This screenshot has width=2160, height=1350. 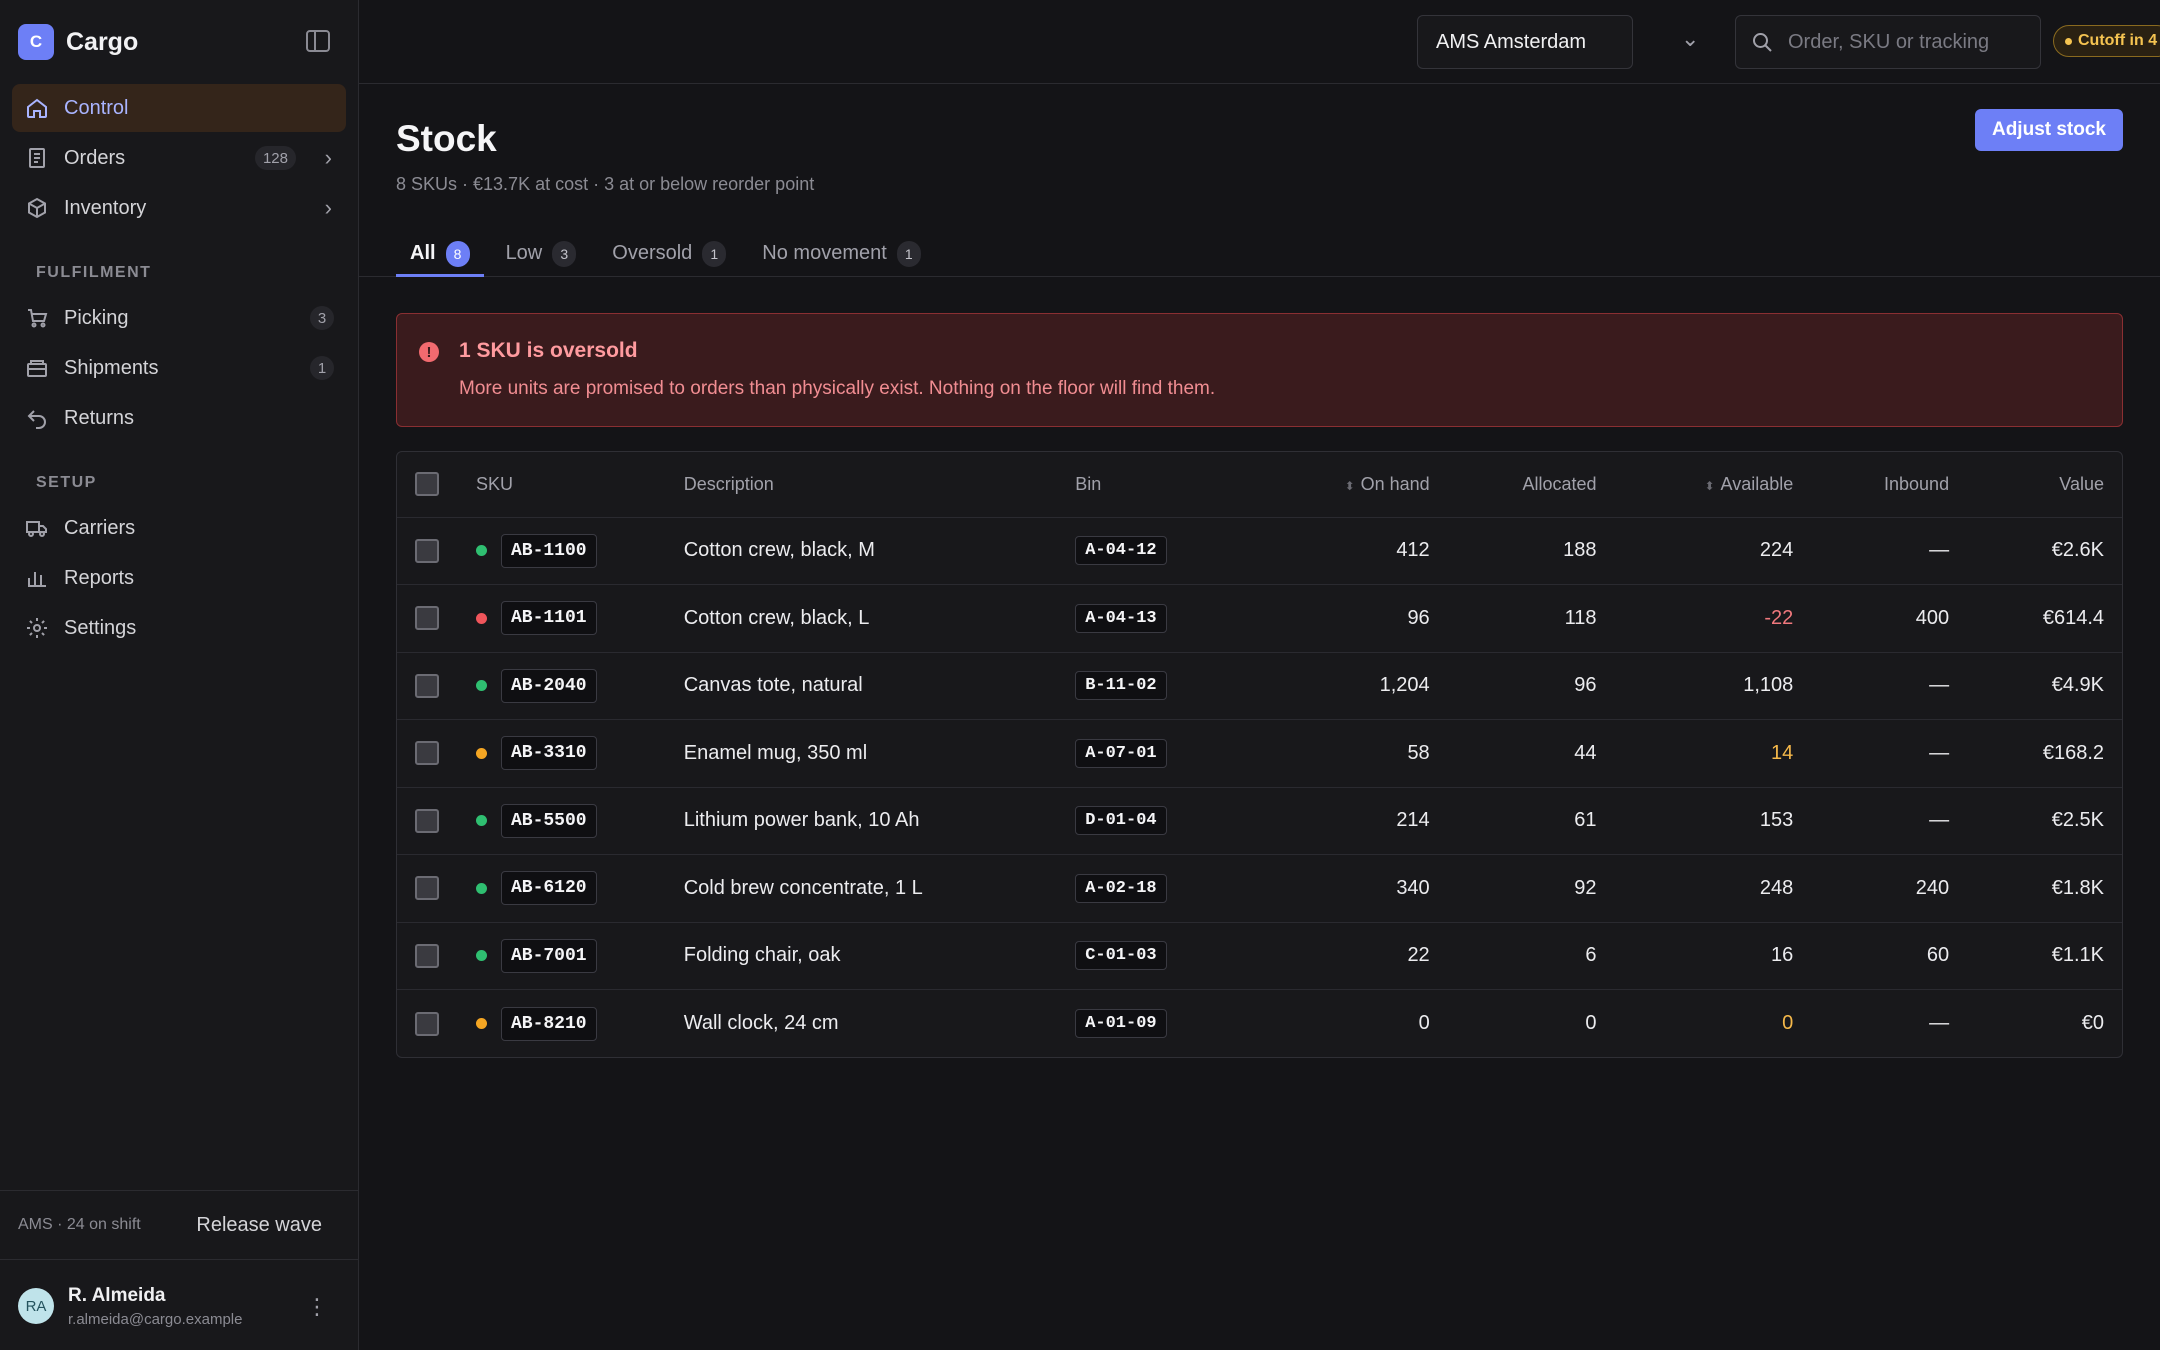 What do you see at coordinates (548, 753) in the screenshot?
I see `sku-code: AB-3310` at bounding box center [548, 753].